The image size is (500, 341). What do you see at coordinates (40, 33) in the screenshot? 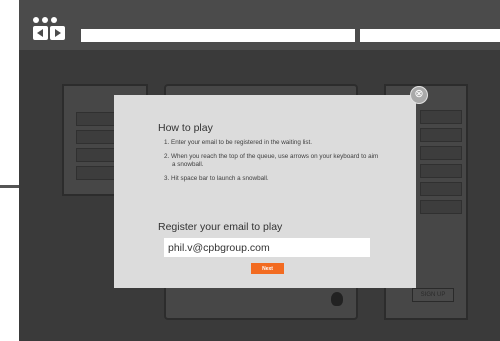
I see `back-arrow-icon` at bounding box center [40, 33].